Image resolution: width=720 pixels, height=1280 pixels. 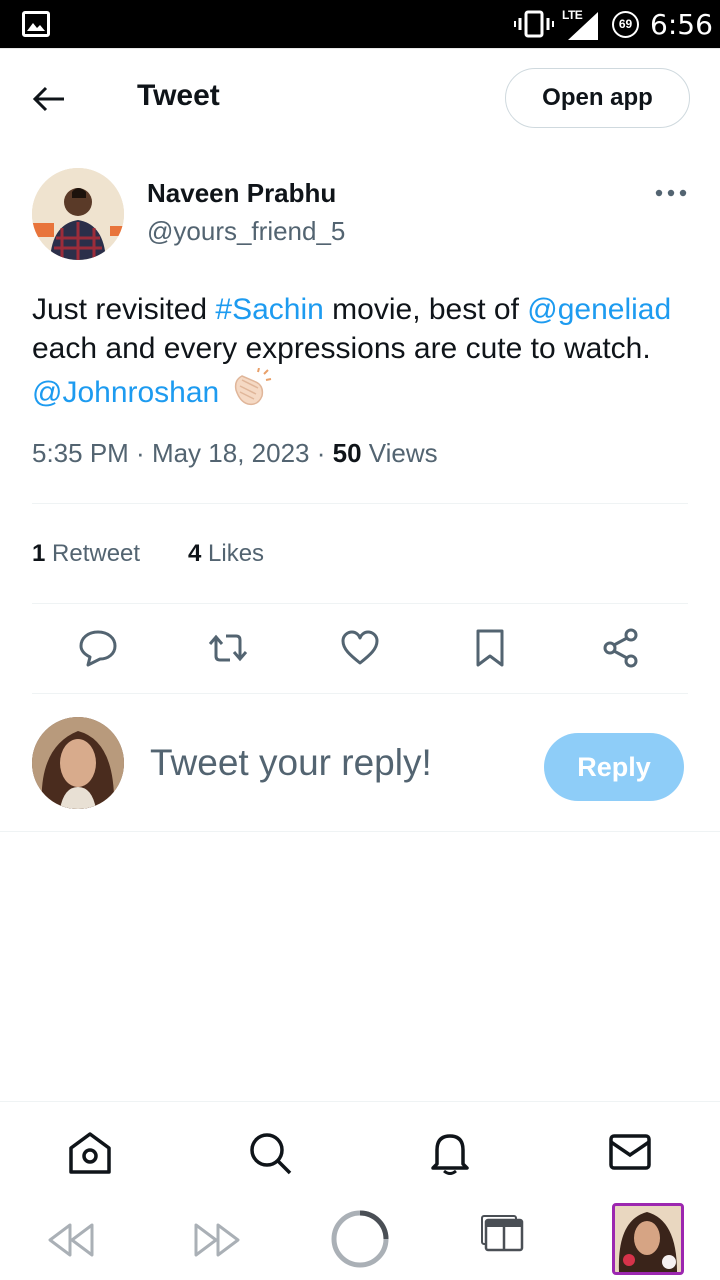 I want to click on retweet-icon, so click(x=228, y=648).